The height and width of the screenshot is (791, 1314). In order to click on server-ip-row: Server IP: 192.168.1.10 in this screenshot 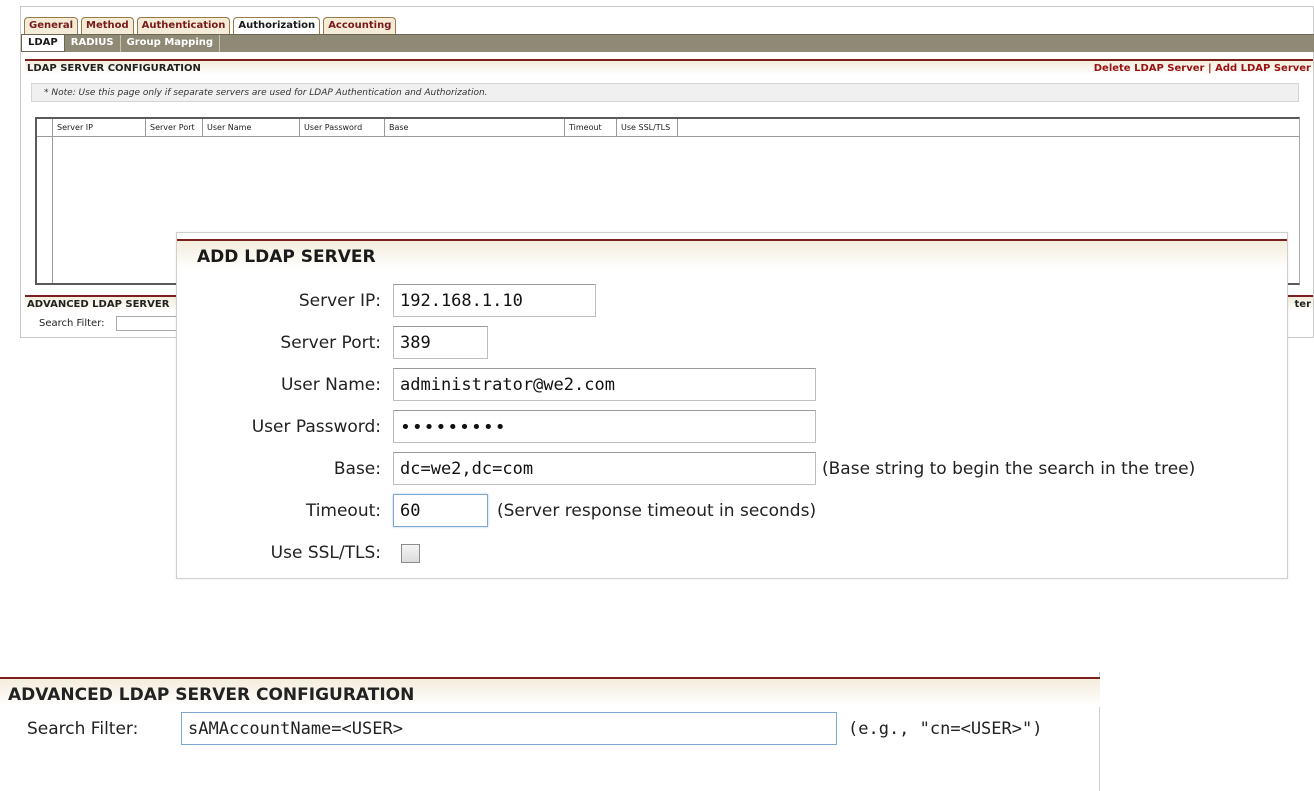, I will do `click(732, 301)`.